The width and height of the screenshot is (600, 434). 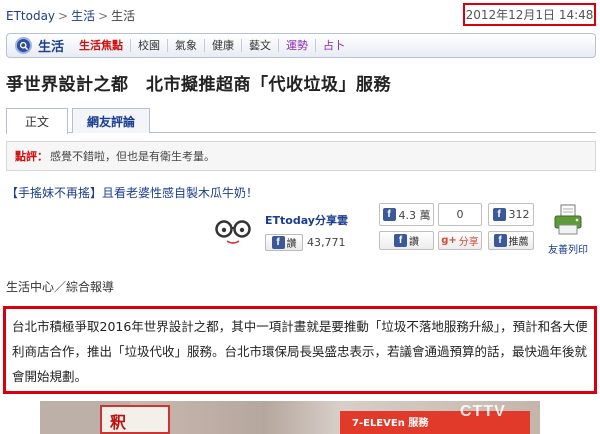 What do you see at coordinates (198, 85) in the screenshot?
I see `article-title: 爭世界設計之都 北市擬推超商「代收垃圾」服務` at bounding box center [198, 85].